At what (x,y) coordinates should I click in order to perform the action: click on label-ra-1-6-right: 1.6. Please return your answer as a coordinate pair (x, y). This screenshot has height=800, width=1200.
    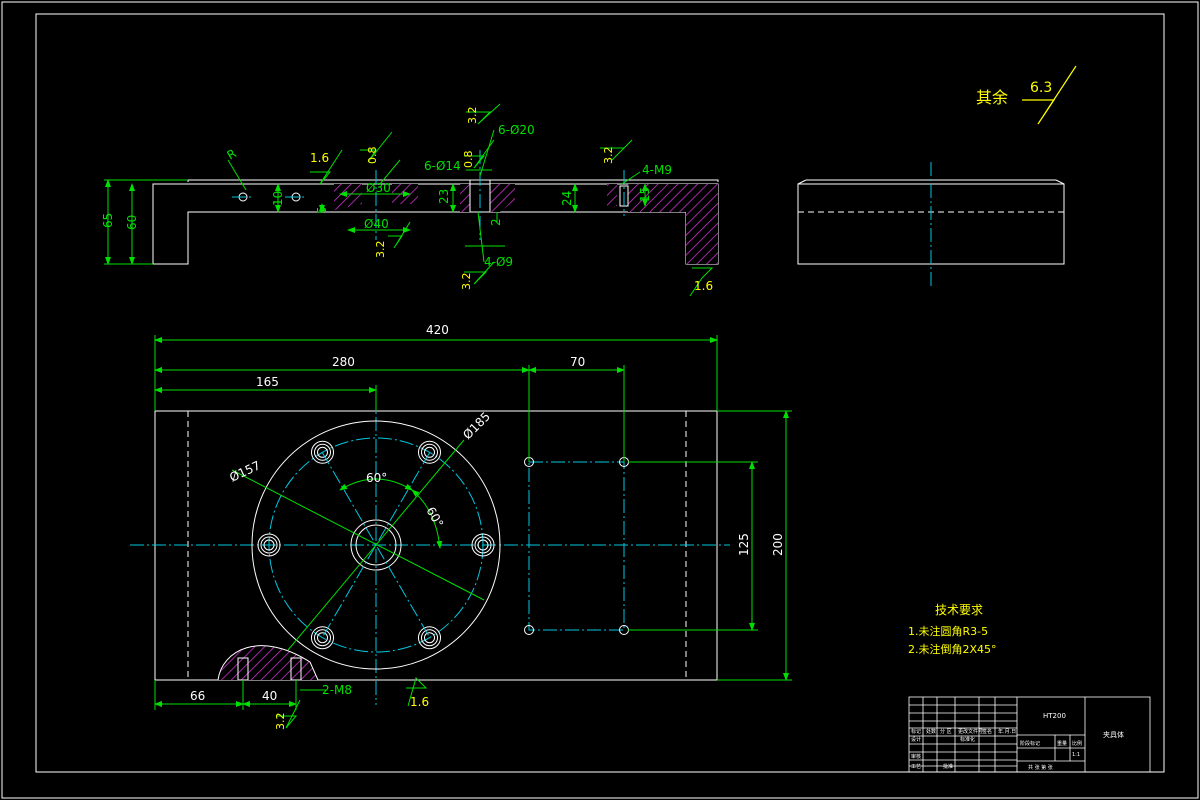
    Looking at the image, I should click on (703, 286).